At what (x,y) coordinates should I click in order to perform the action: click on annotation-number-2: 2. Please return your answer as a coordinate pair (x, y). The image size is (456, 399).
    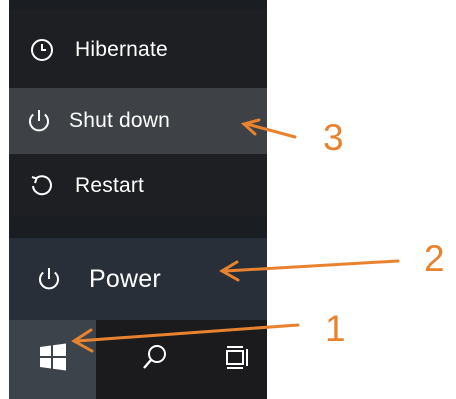
    Looking at the image, I should click on (434, 258).